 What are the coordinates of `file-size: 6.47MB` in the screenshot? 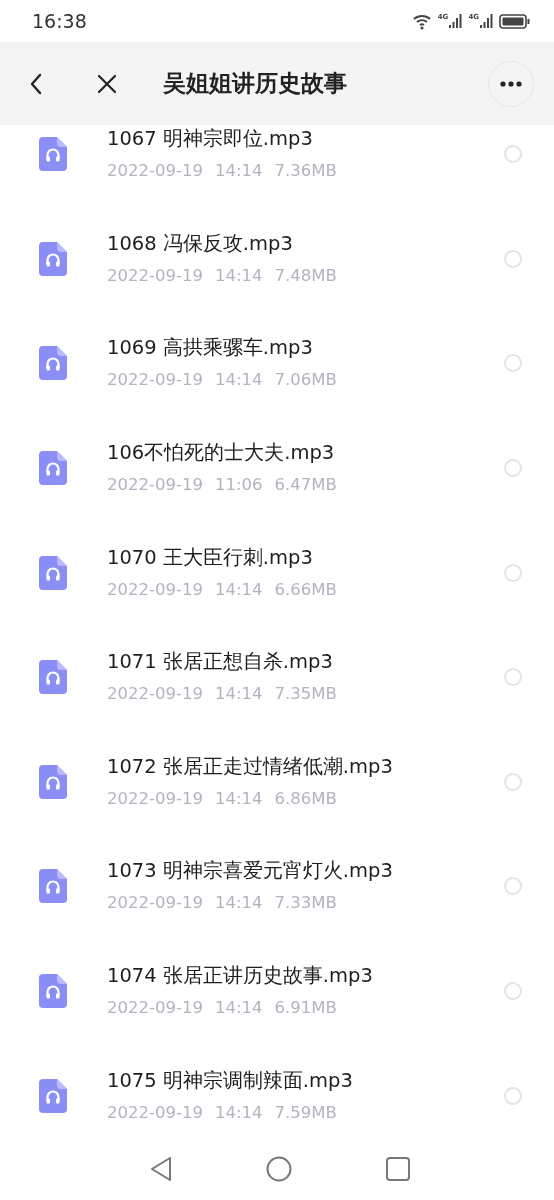 It's located at (305, 485).